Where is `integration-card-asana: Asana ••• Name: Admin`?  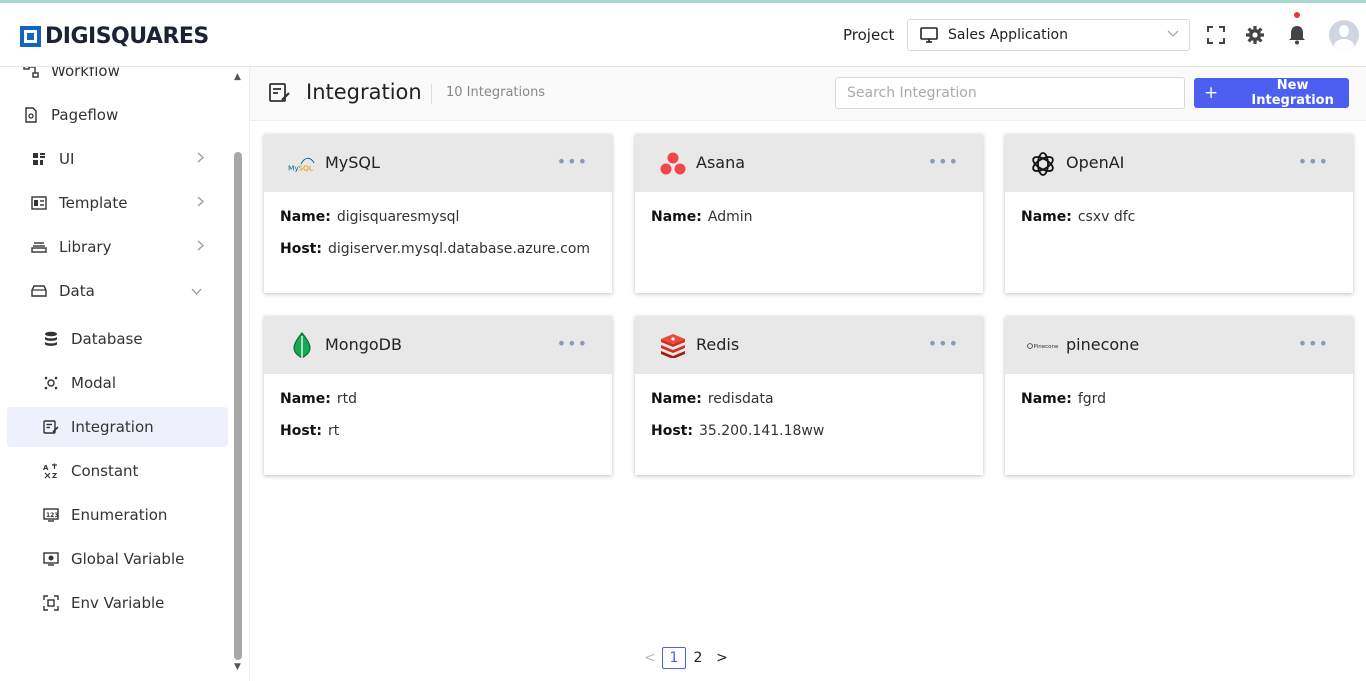 integration-card-asana: Asana ••• Name: Admin is located at coordinates (809, 213).